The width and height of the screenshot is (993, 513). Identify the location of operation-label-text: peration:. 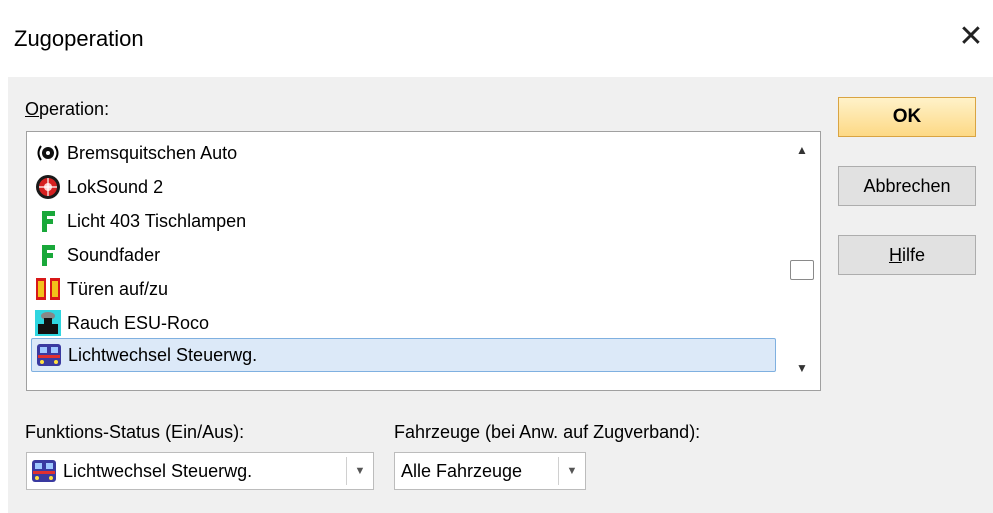
(74, 109).